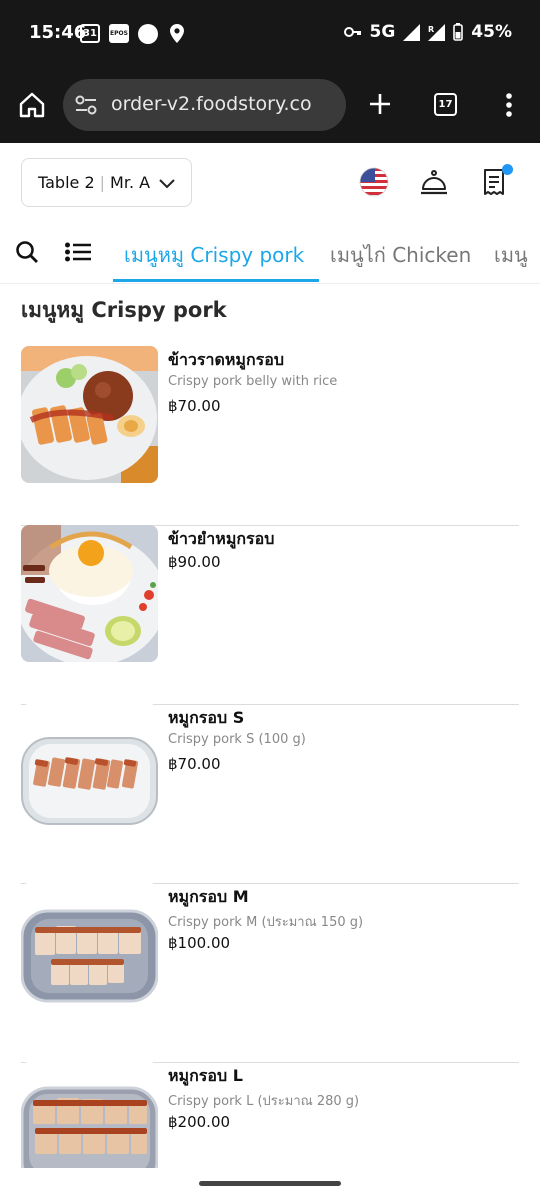  I want to click on tab-switcher-button: 17, so click(445, 104).